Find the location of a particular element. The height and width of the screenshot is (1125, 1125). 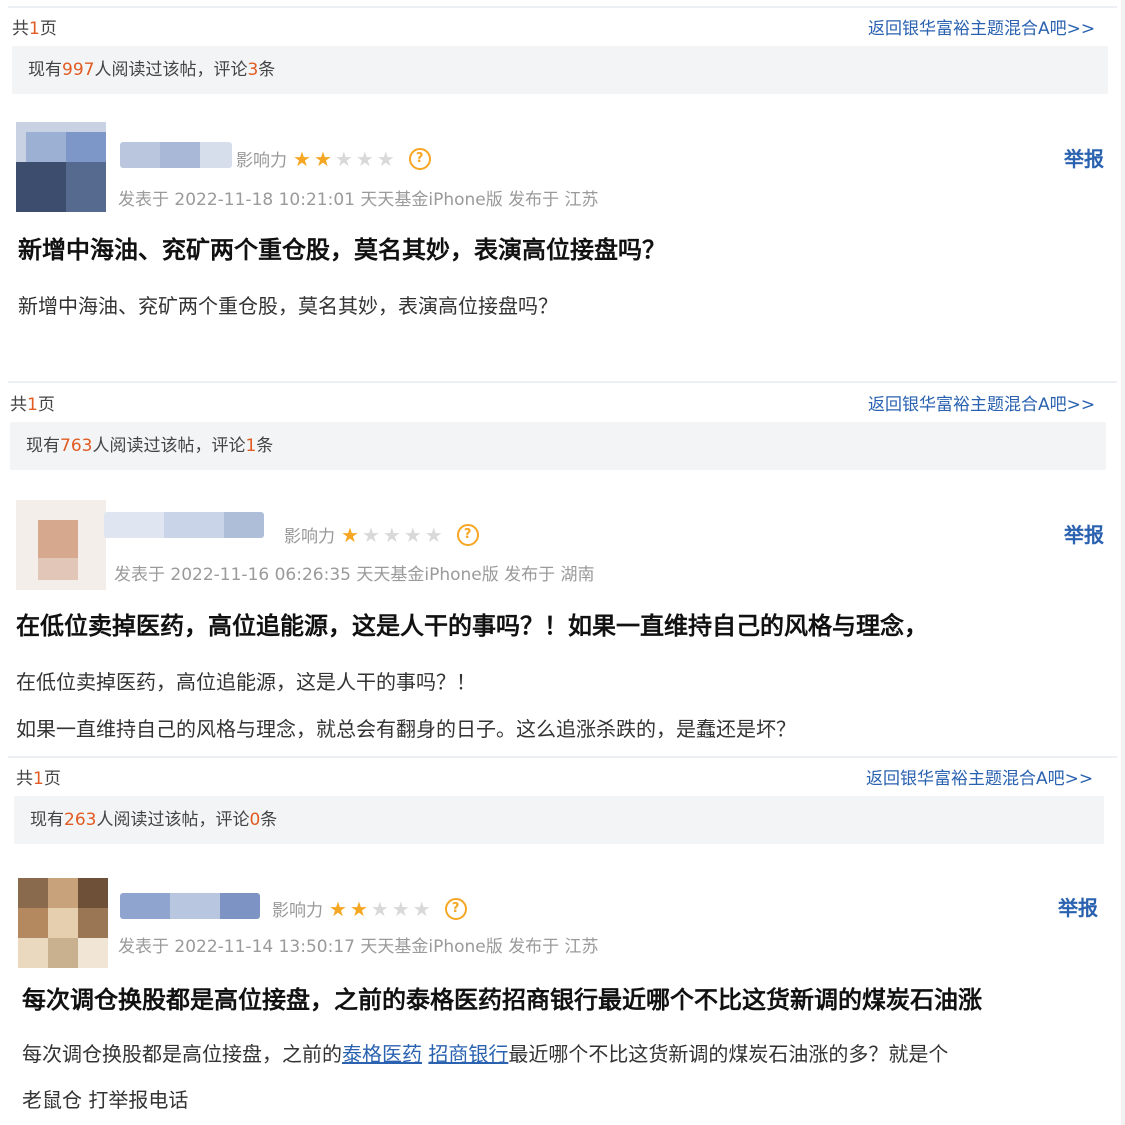

stock-link: 泰格医药 is located at coordinates (382, 1054).